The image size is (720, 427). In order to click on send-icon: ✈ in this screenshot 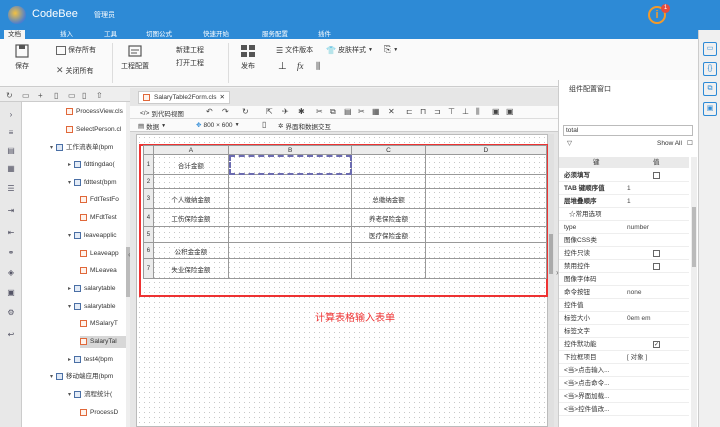, I will do `click(285, 111)`.